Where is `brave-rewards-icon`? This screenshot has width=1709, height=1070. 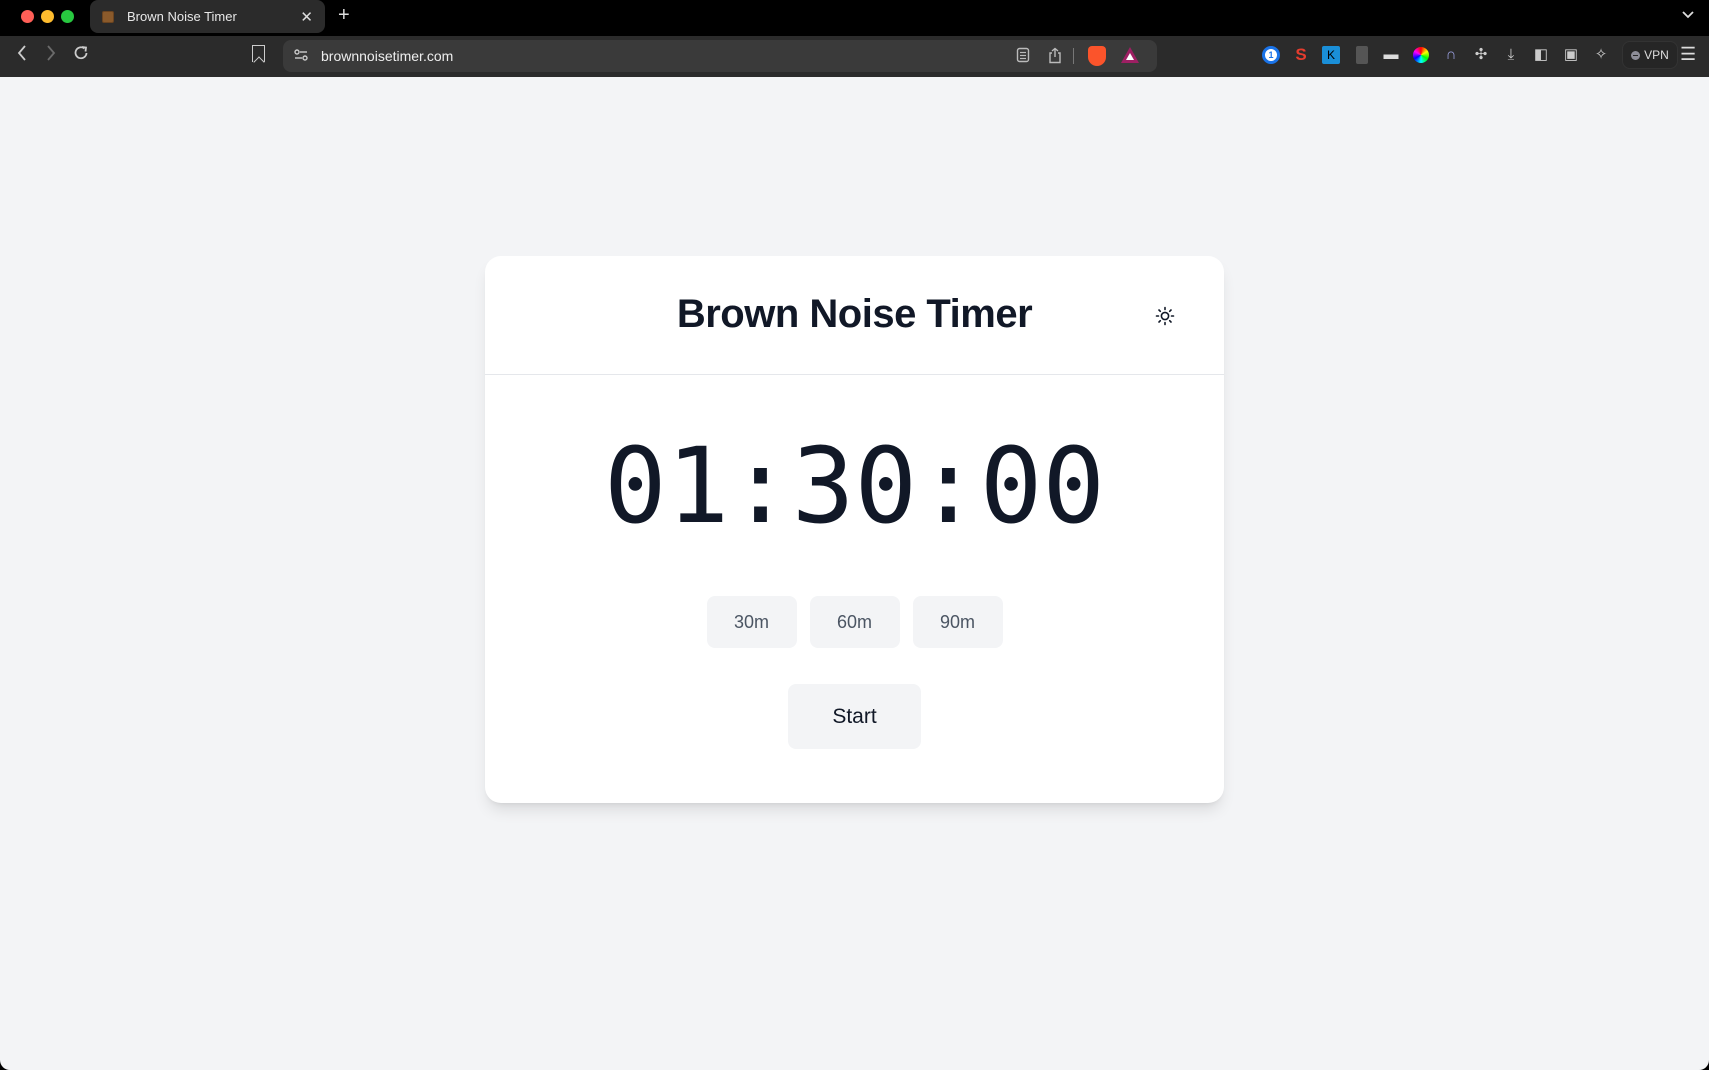
brave-rewards-icon is located at coordinates (1130, 55).